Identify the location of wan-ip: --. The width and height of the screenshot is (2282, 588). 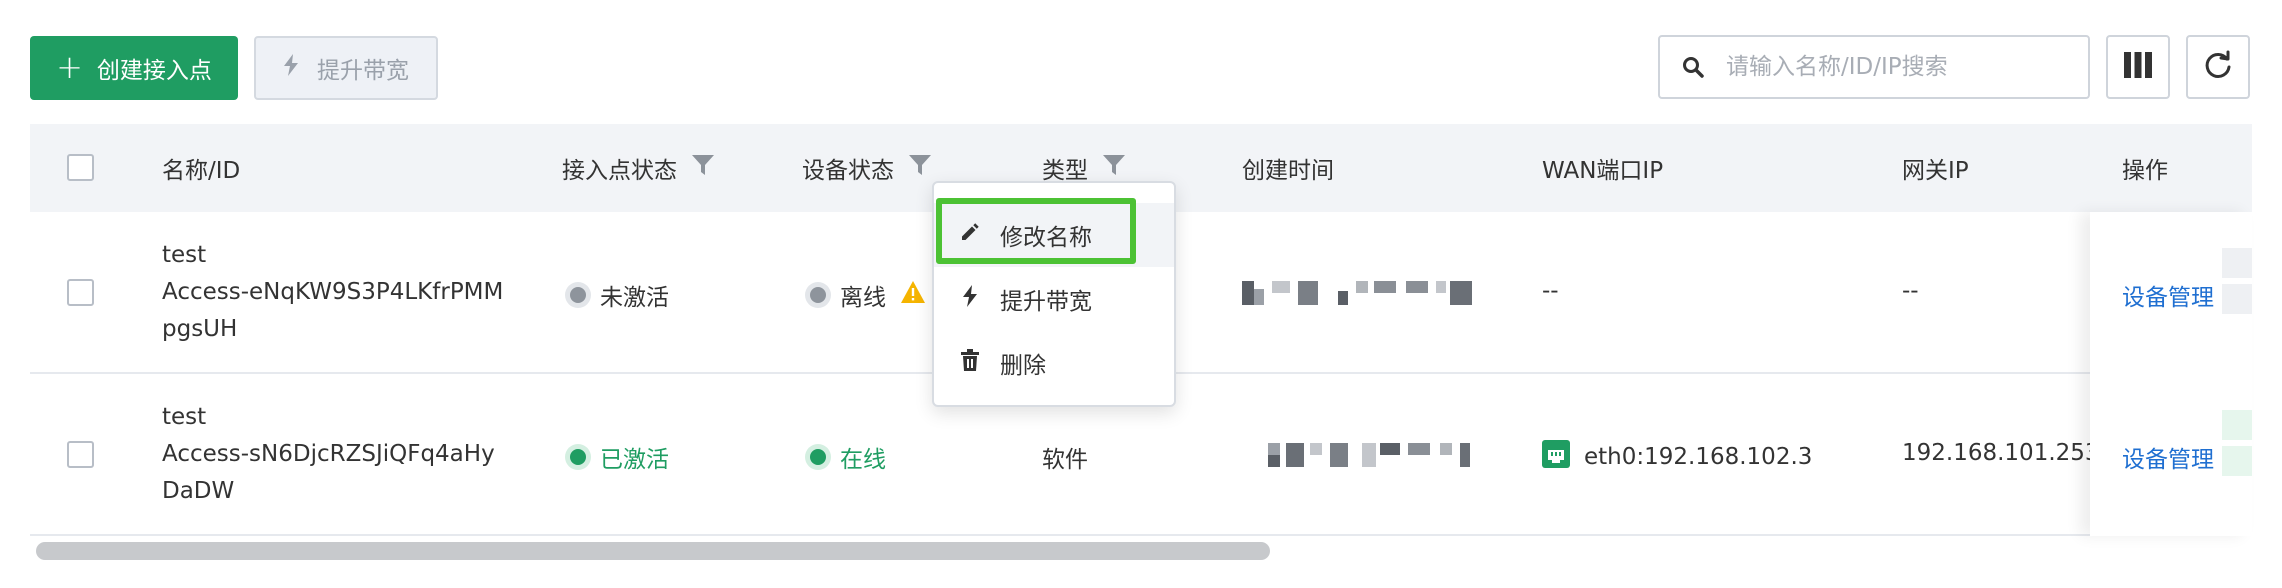
(1550, 291).